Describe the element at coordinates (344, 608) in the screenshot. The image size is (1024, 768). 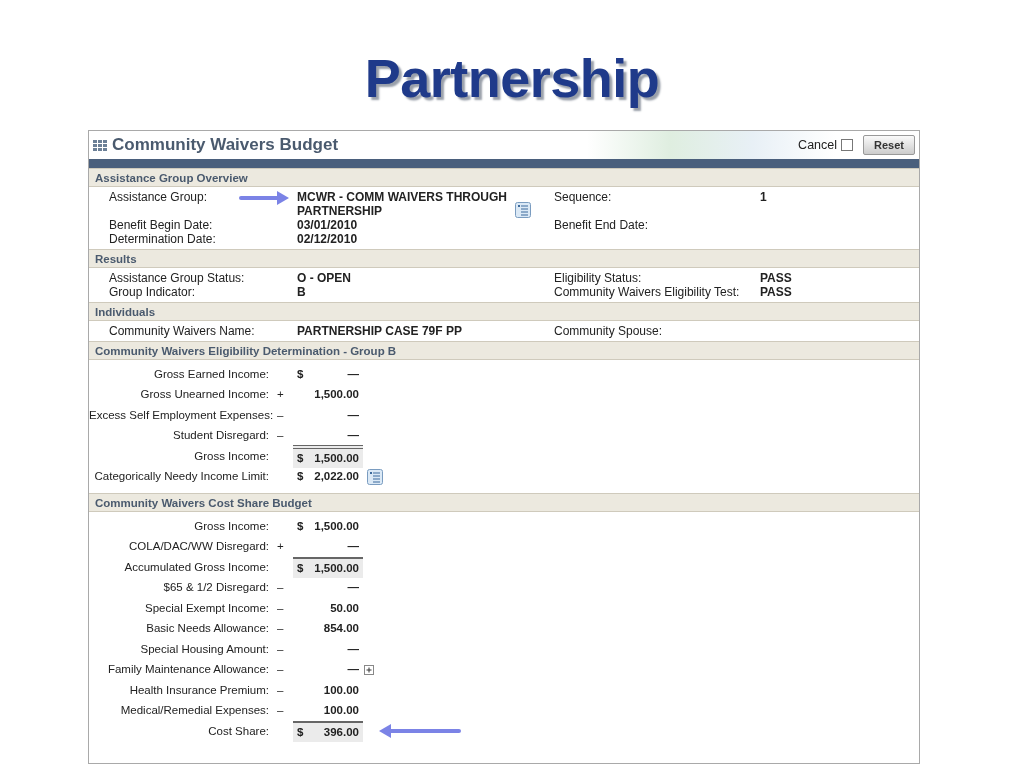
I see `amount-value: 50.00` at that location.